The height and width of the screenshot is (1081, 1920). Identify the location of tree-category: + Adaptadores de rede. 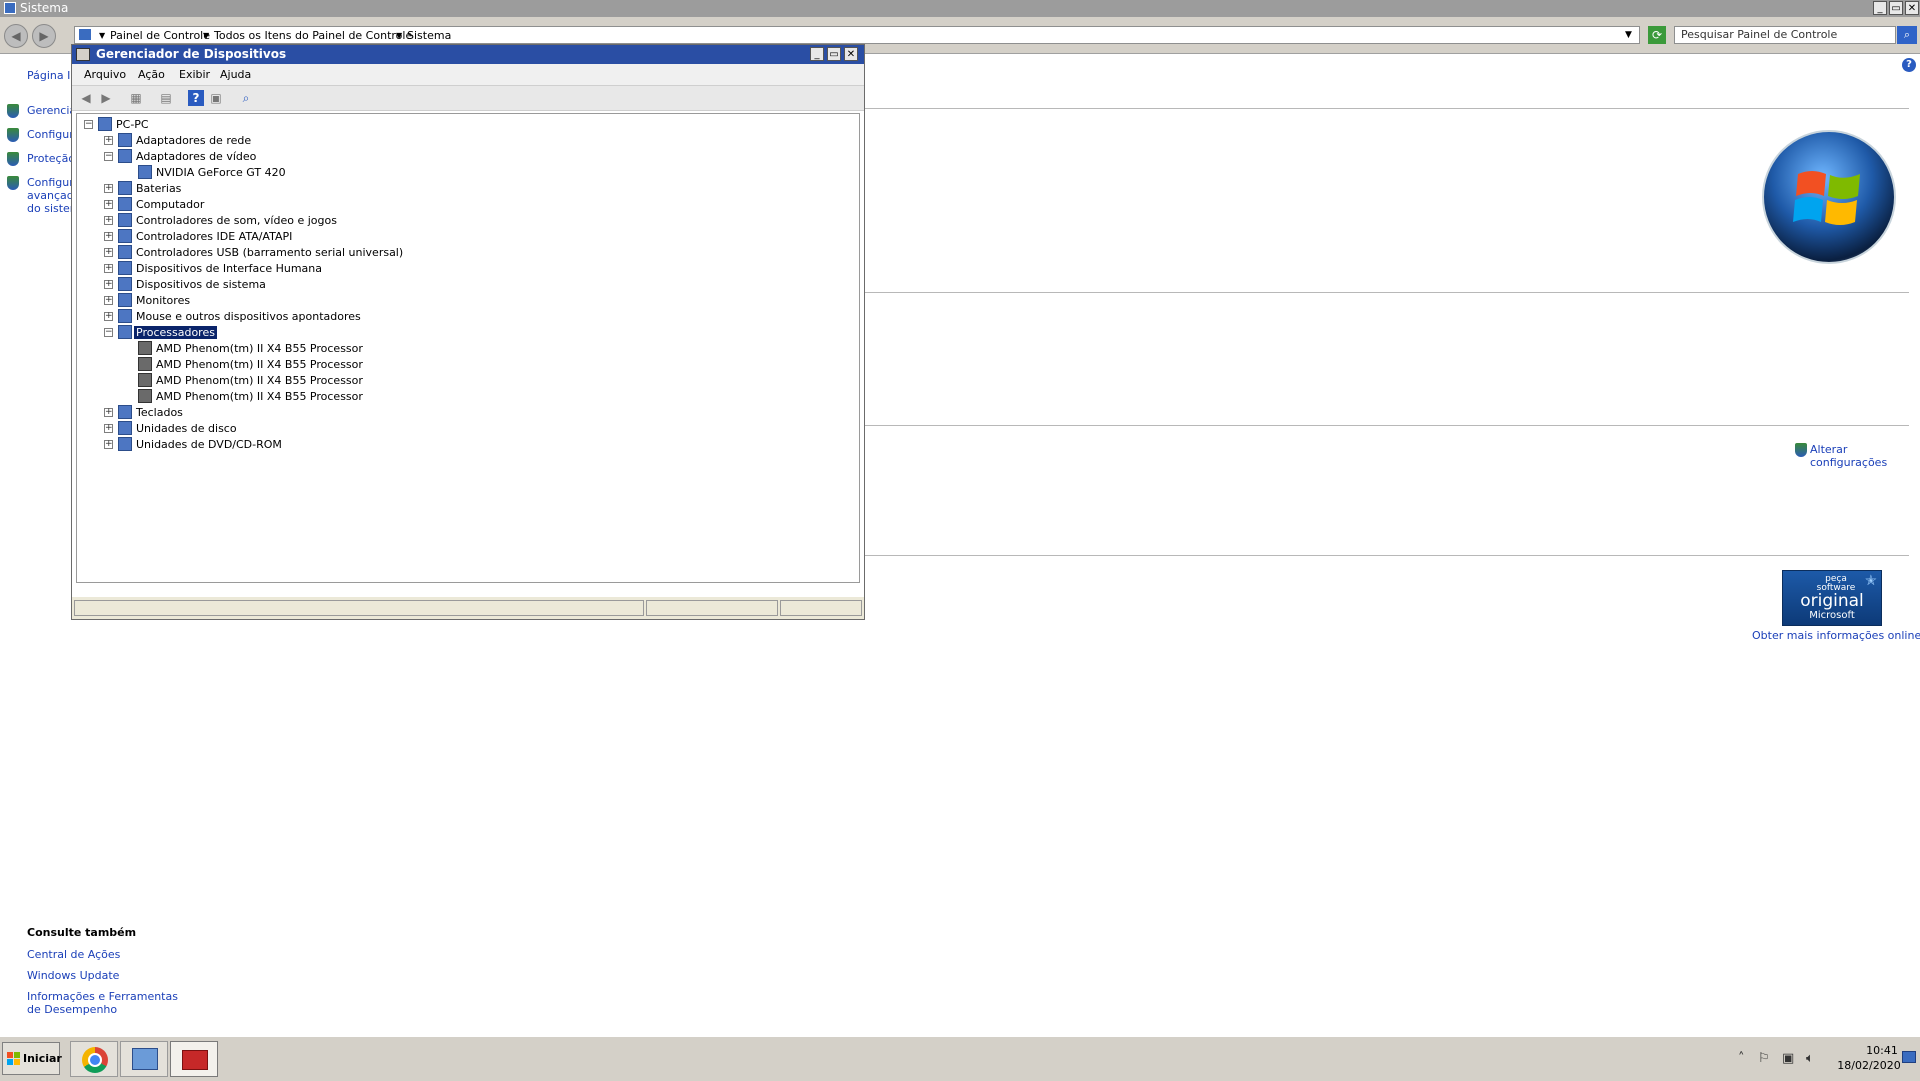
(467, 141).